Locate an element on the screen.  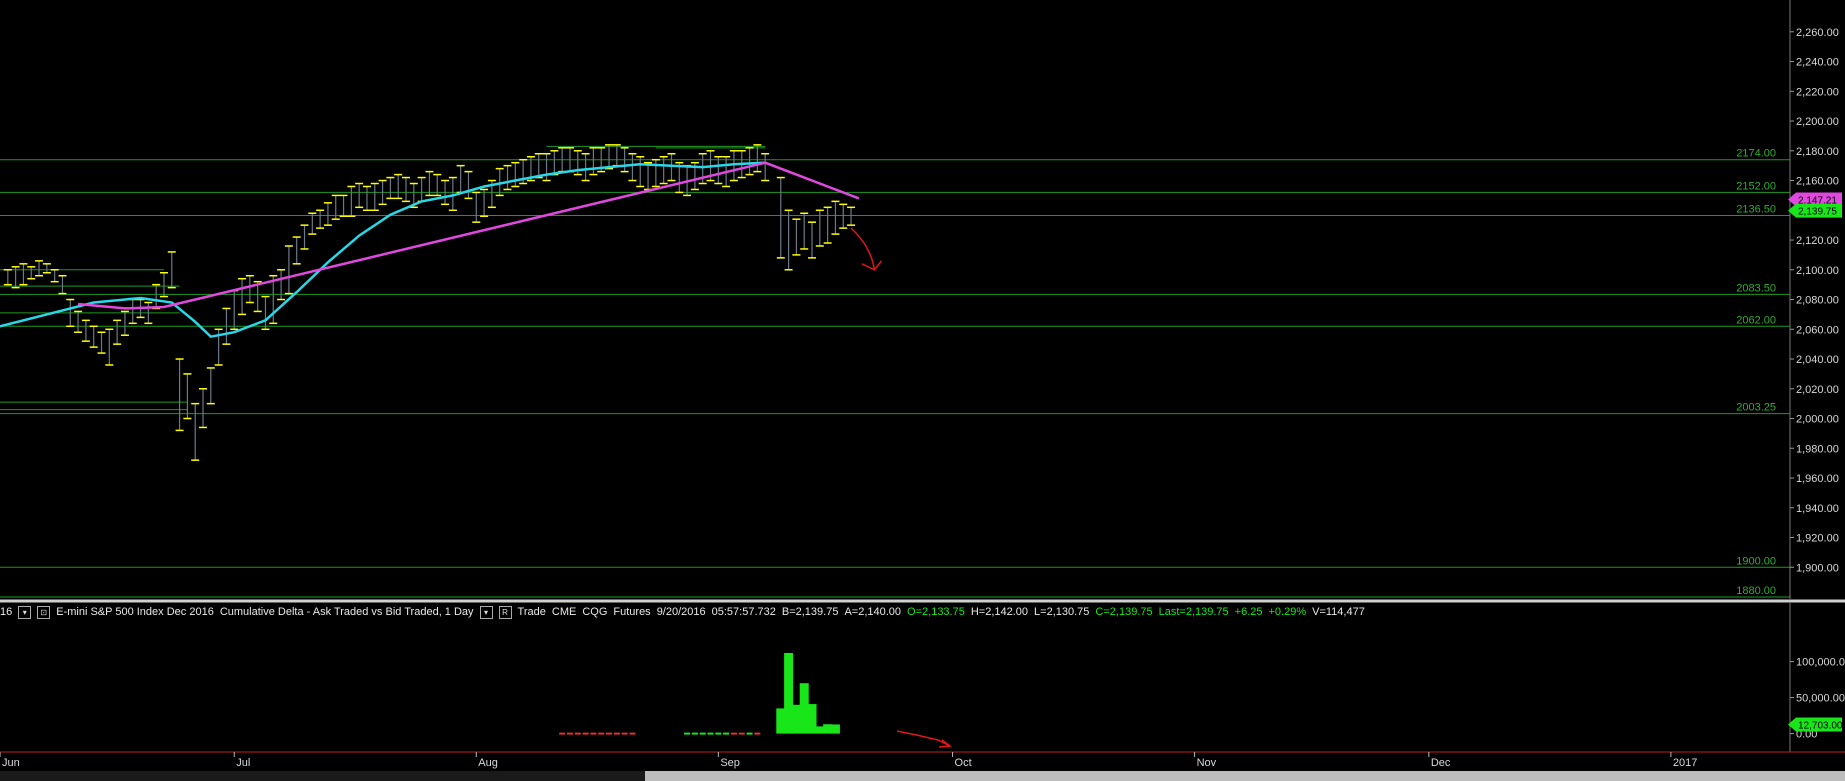
price-tick-label: 2,180.00 is located at coordinates (1817, 152).